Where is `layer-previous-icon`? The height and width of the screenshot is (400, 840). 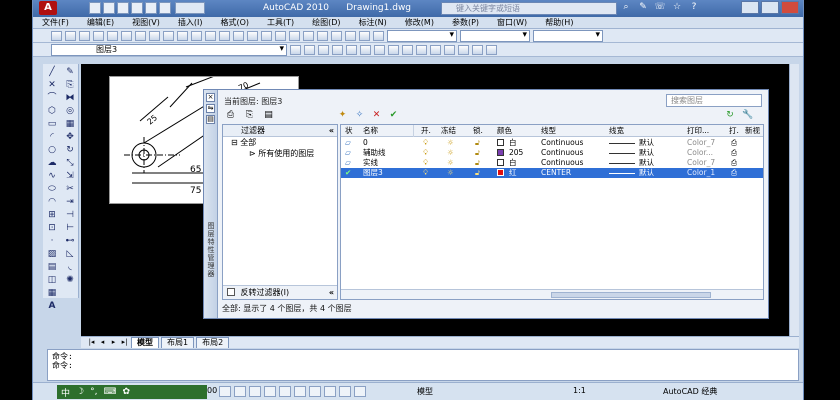
layer-previous-icon is located at coordinates (295, 49).